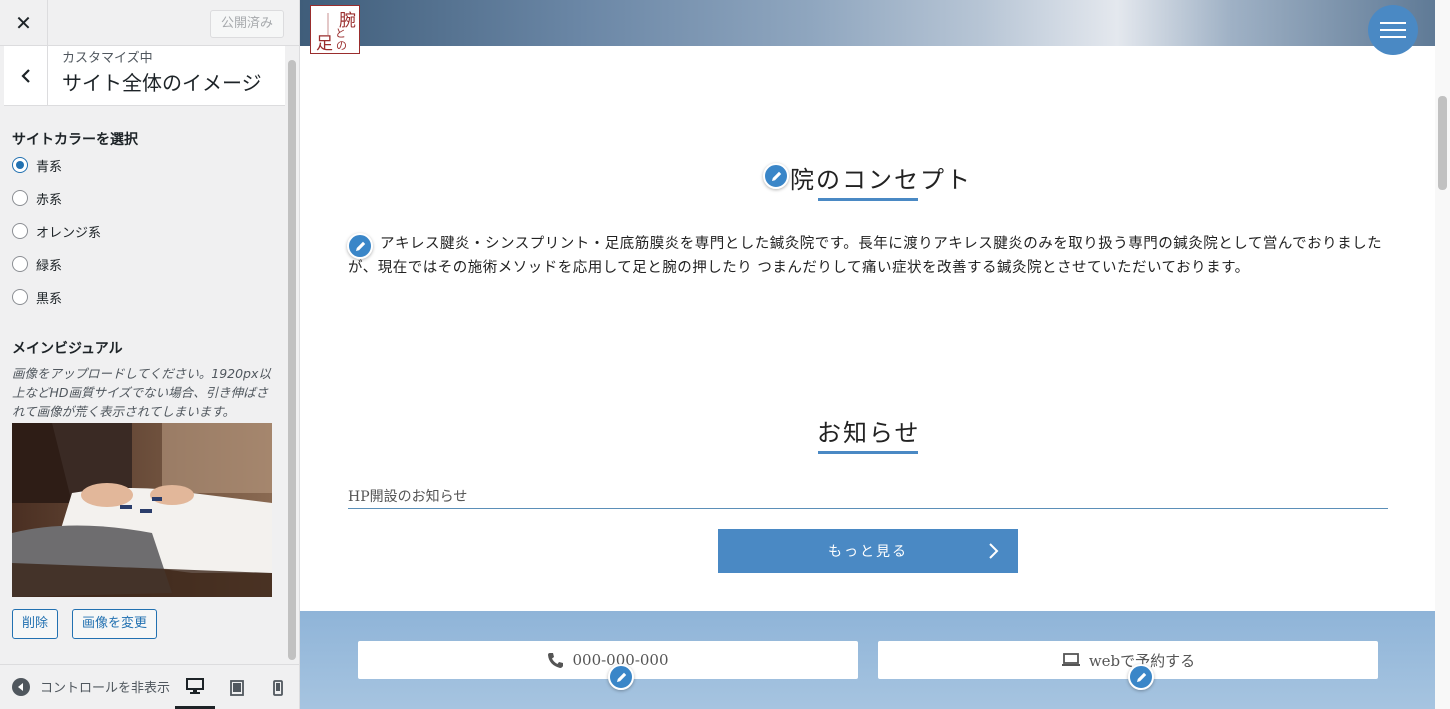  I want to click on site-color-option-label: 青系, so click(49, 167).